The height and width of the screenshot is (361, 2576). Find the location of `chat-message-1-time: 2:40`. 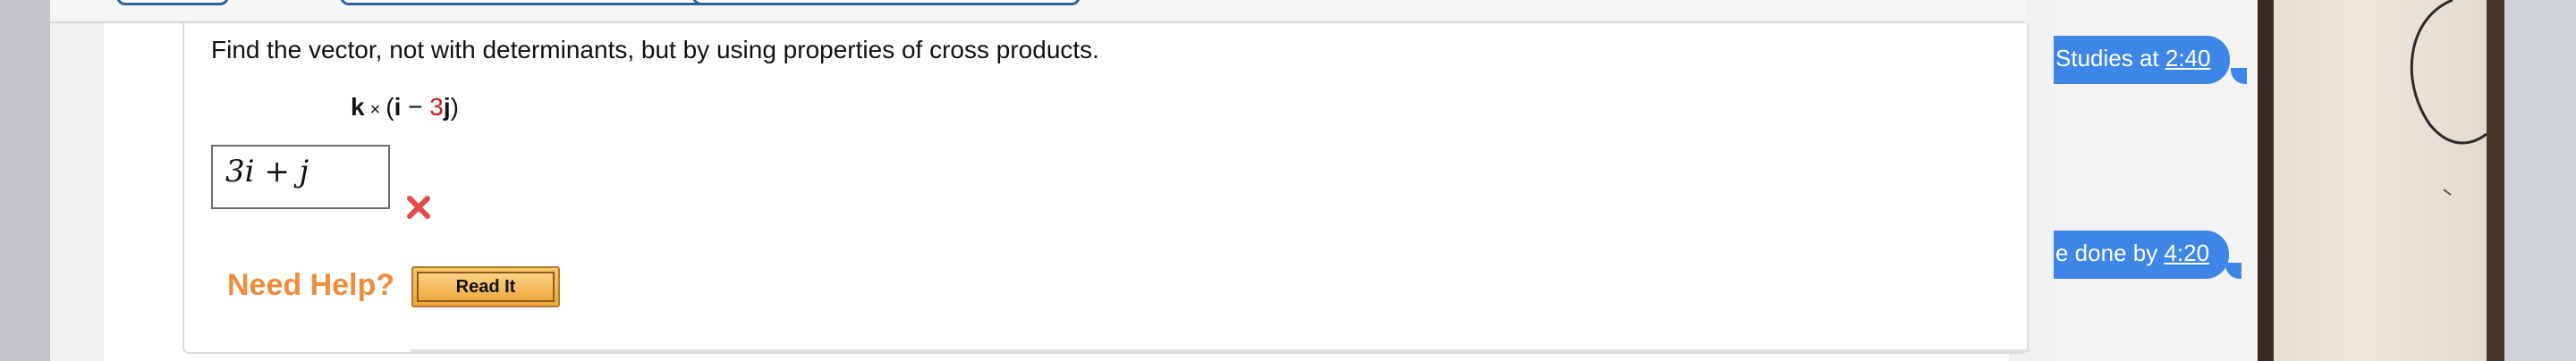

chat-message-1-time: 2:40 is located at coordinates (2188, 58).